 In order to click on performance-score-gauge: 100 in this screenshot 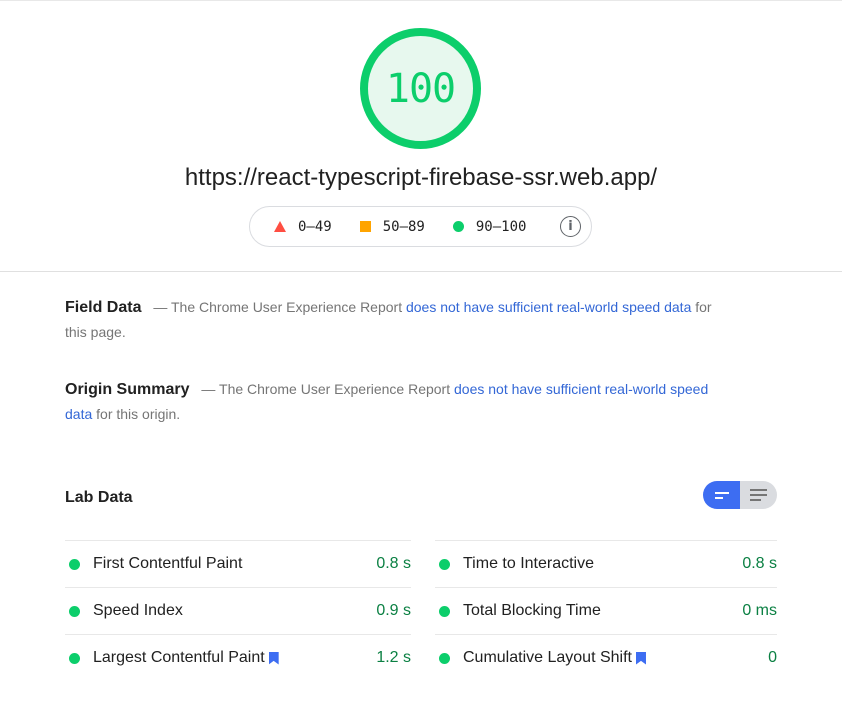, I will do `click(420, 88)`.